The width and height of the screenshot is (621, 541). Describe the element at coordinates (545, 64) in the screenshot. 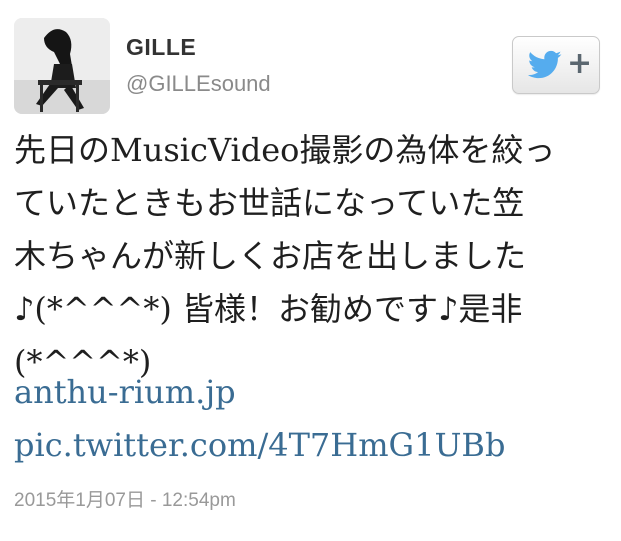

I see `twitter-bird-icon` at that location.